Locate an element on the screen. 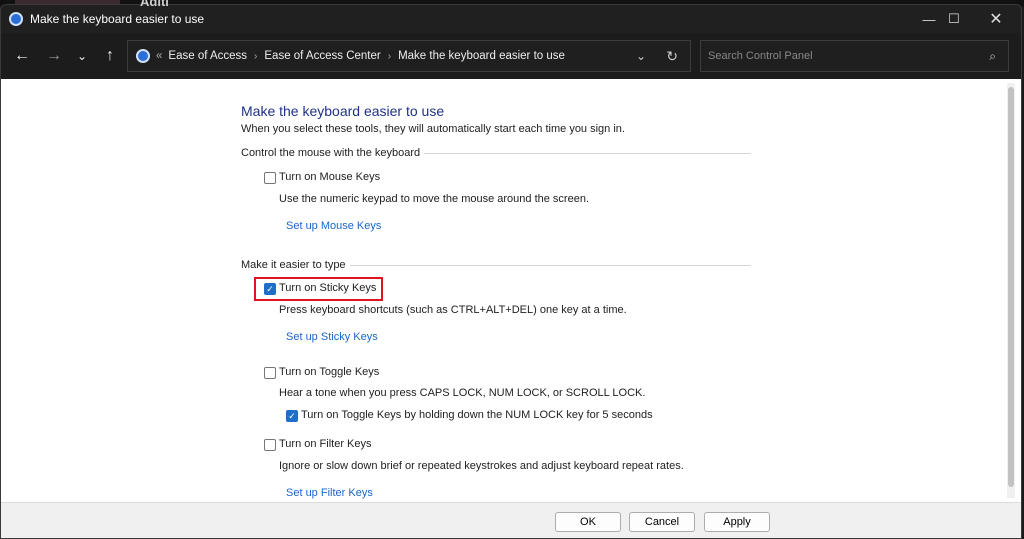 The image size is (1024, 539). maximize-button: ☐ is located at coordinates (954, 19).